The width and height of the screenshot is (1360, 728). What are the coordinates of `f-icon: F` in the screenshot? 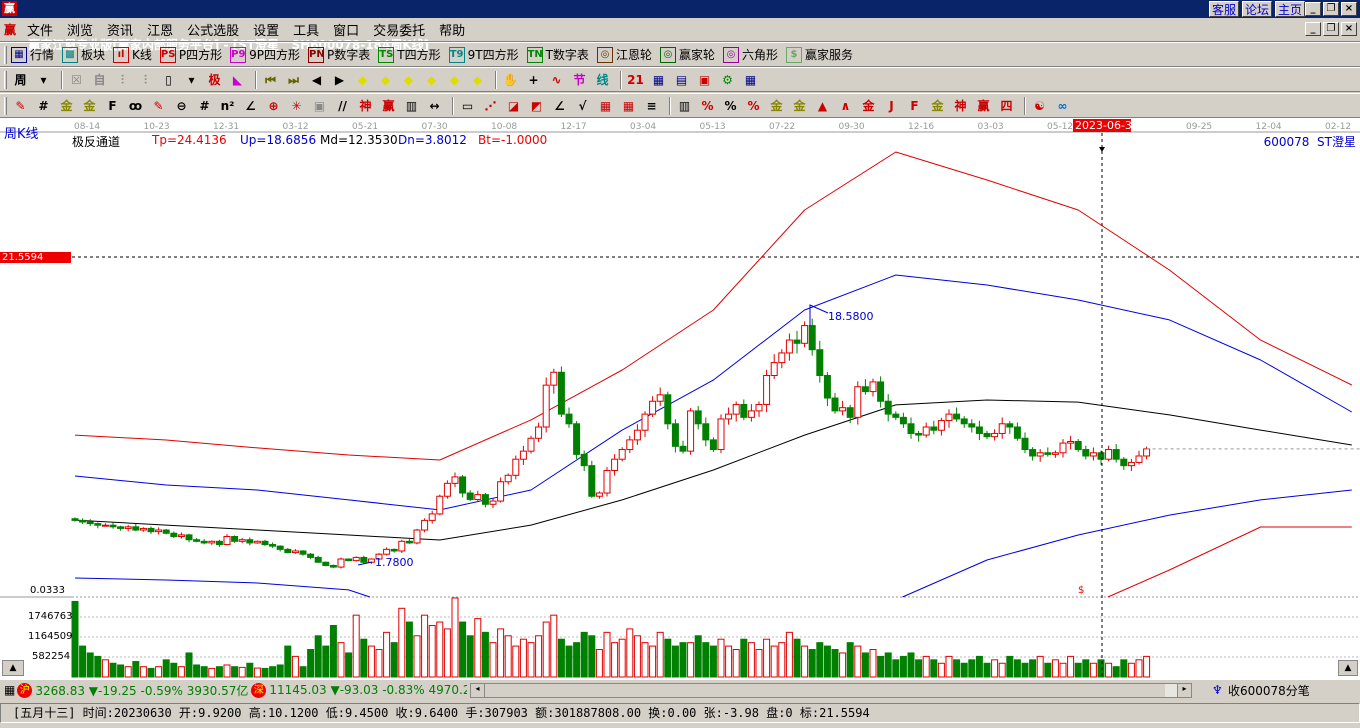 It's located at (112, 106).